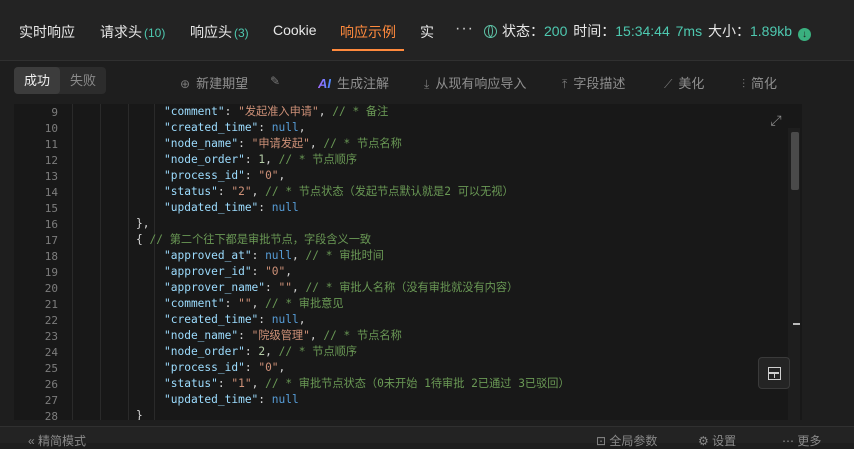 This screenshot has height=449, width=854. What do you see at coordinates (185, 84) in the screenshot?
I see `plus-circle-icon: ⊕` at bounding box center [185, 84].